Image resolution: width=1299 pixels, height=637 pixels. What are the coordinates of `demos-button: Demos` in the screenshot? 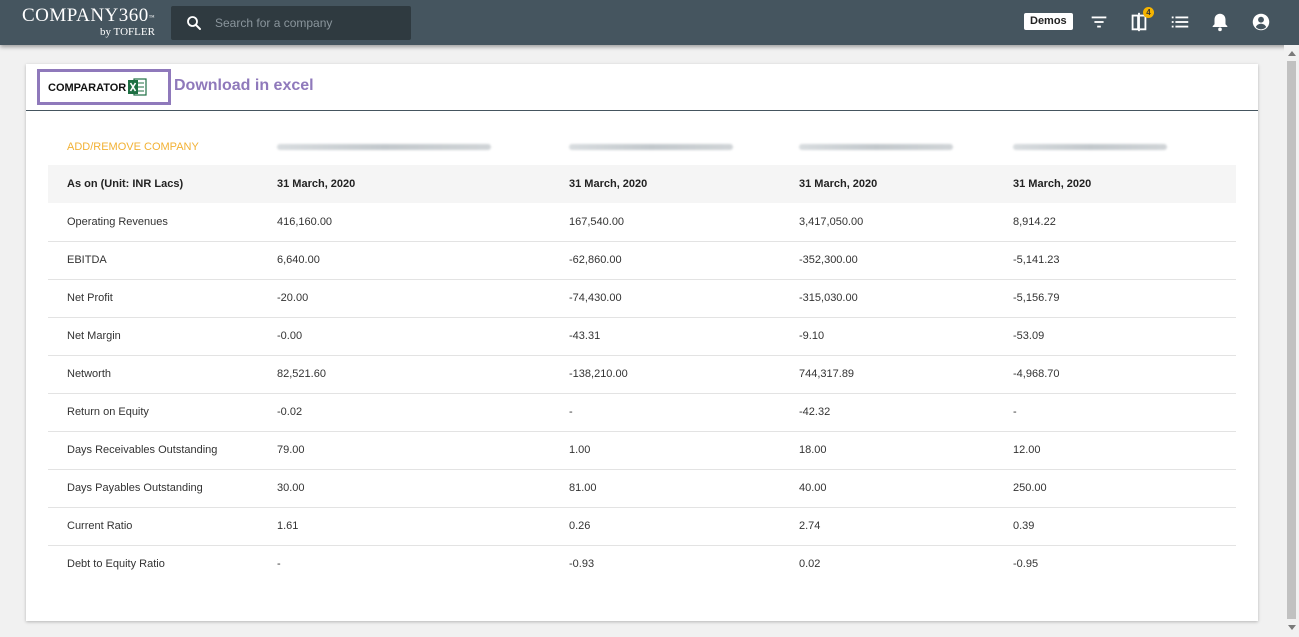 It's located at (1048, 21).